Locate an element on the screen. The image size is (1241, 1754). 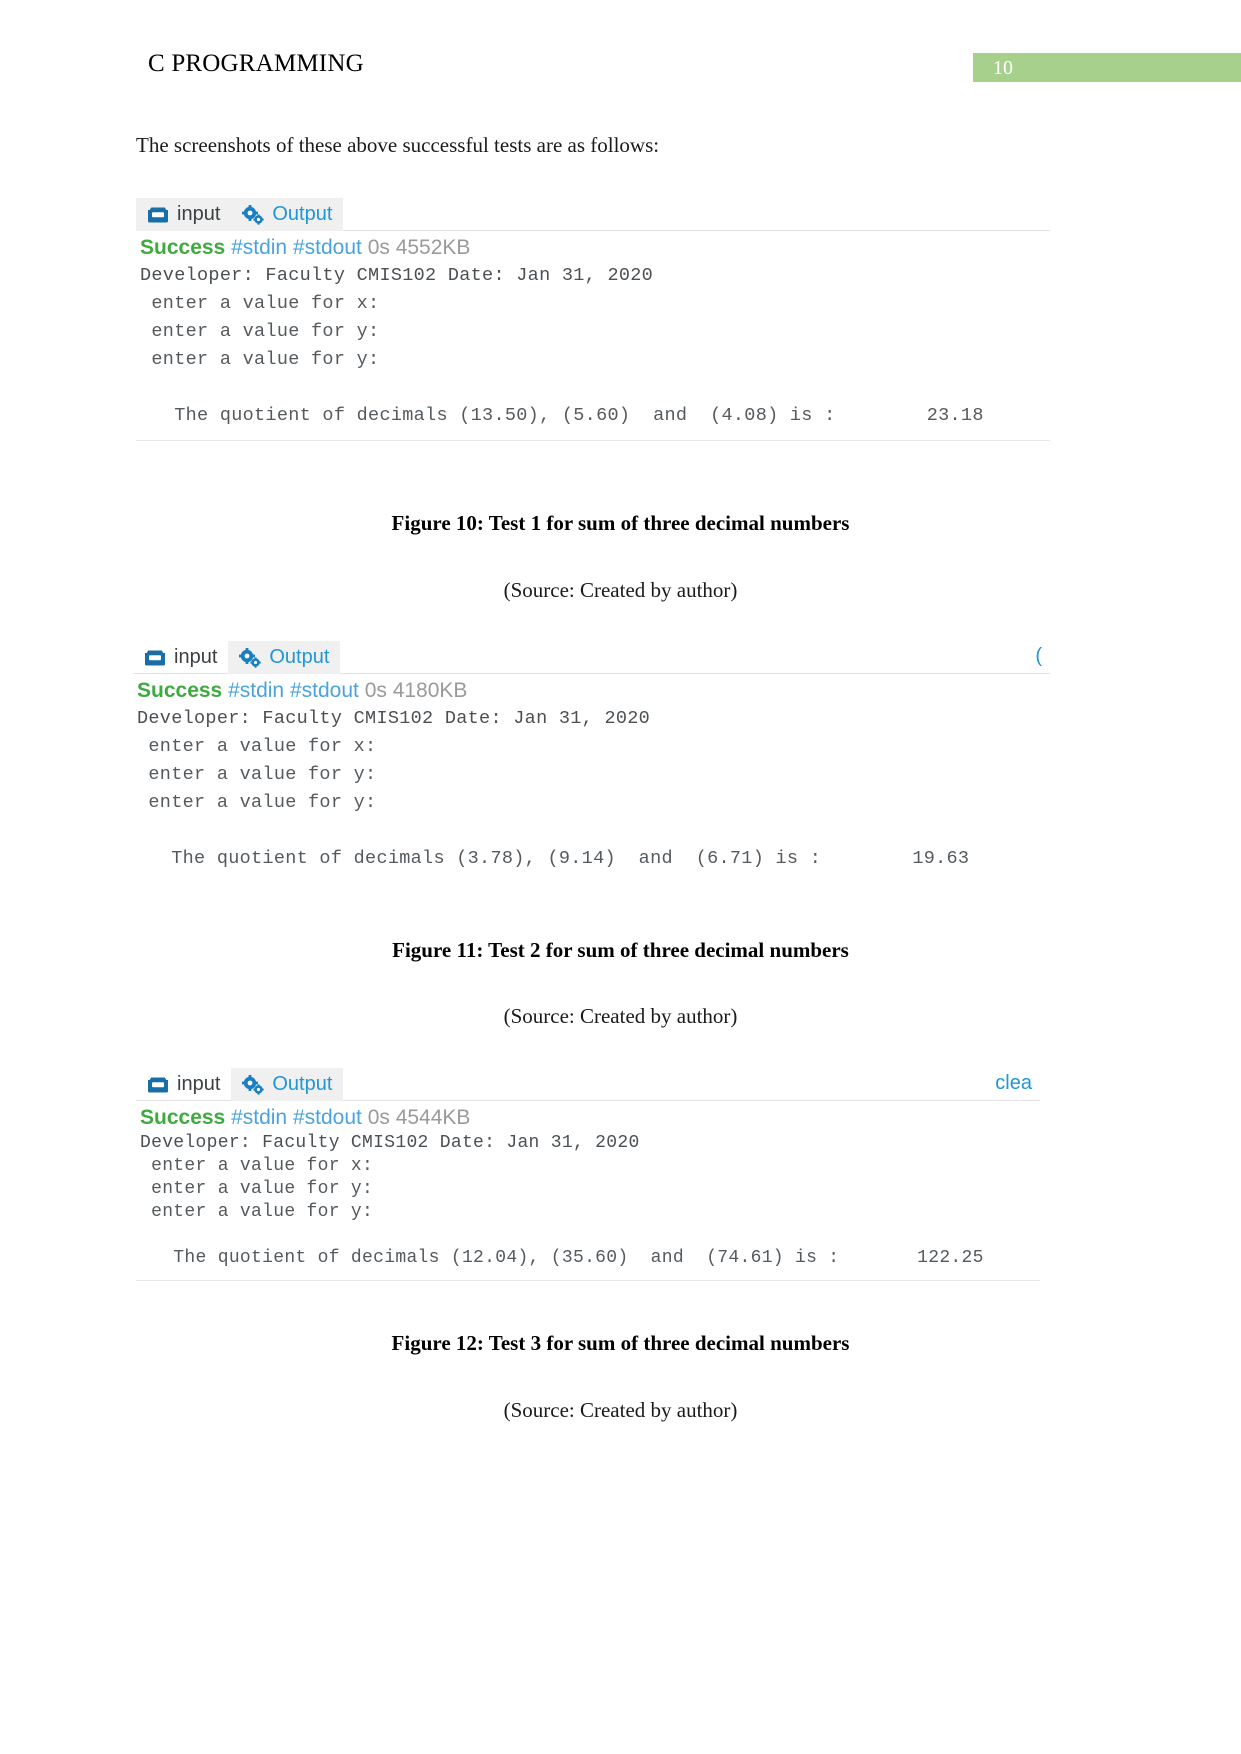
tab-input-1: input is located at coordinates (184, 214).